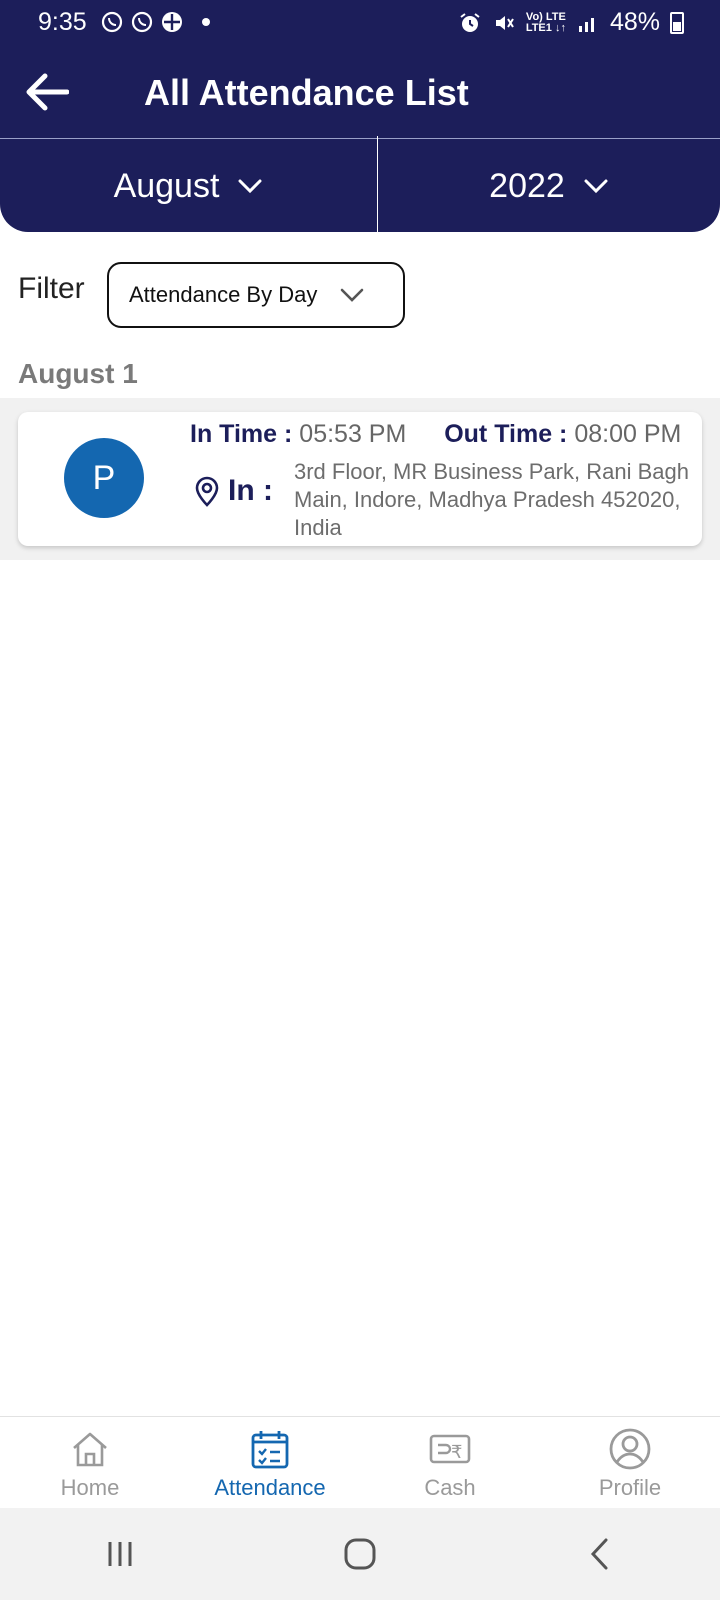  I want to click on header-divider, so click(360, 138).